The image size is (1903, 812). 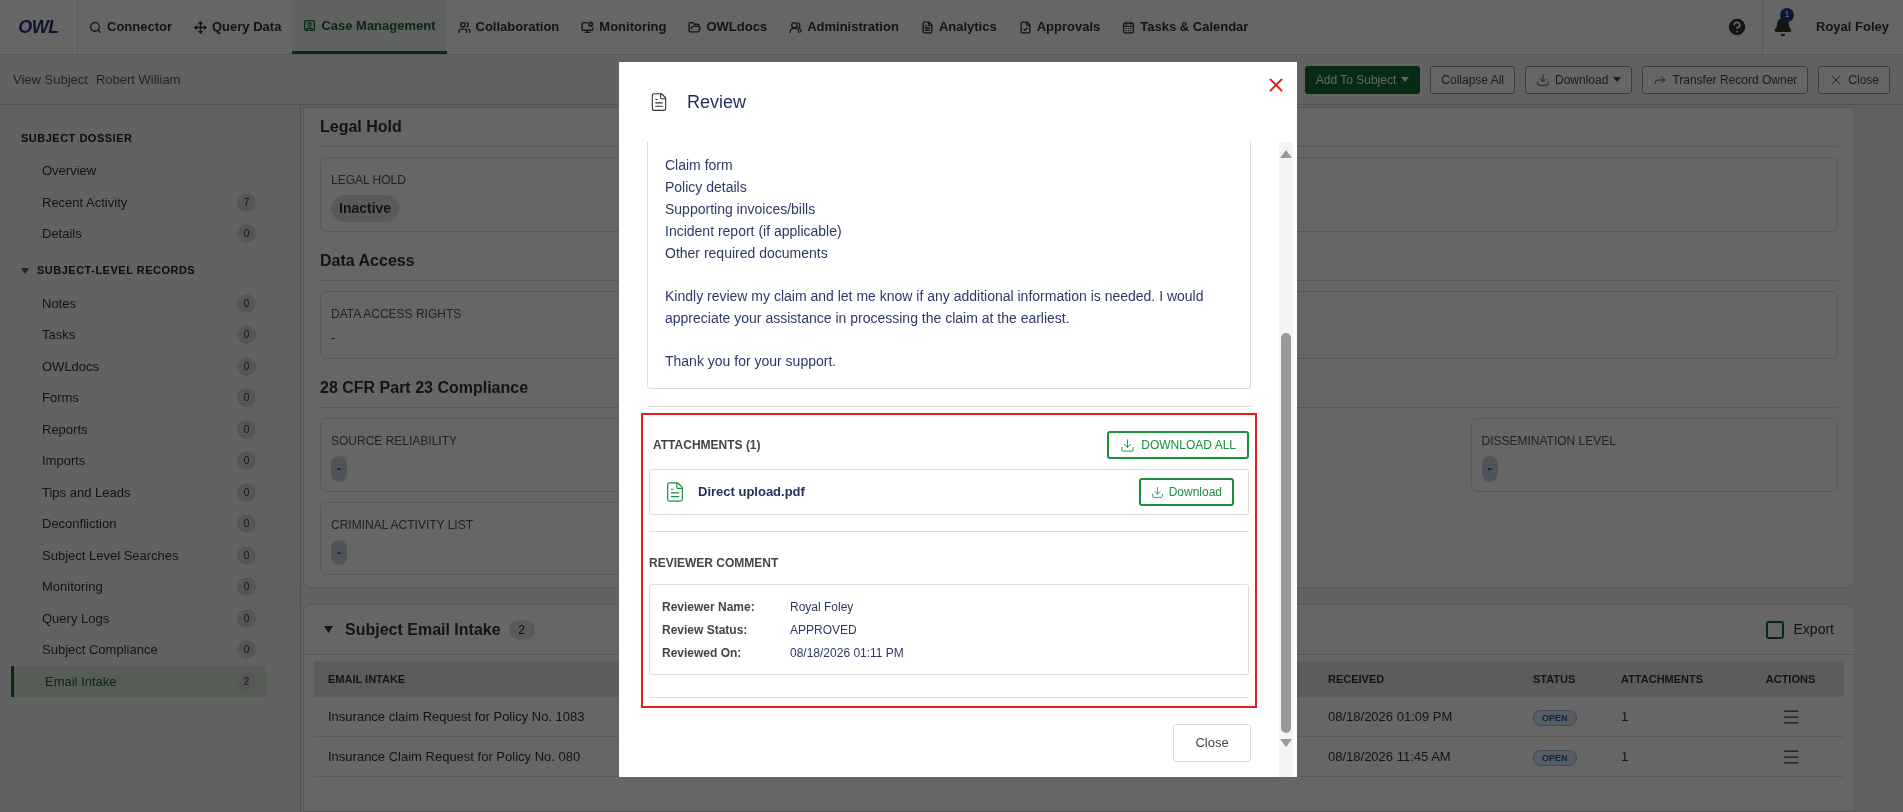 I want to click on message-line: Other required documents, so click(x=747, y=253).